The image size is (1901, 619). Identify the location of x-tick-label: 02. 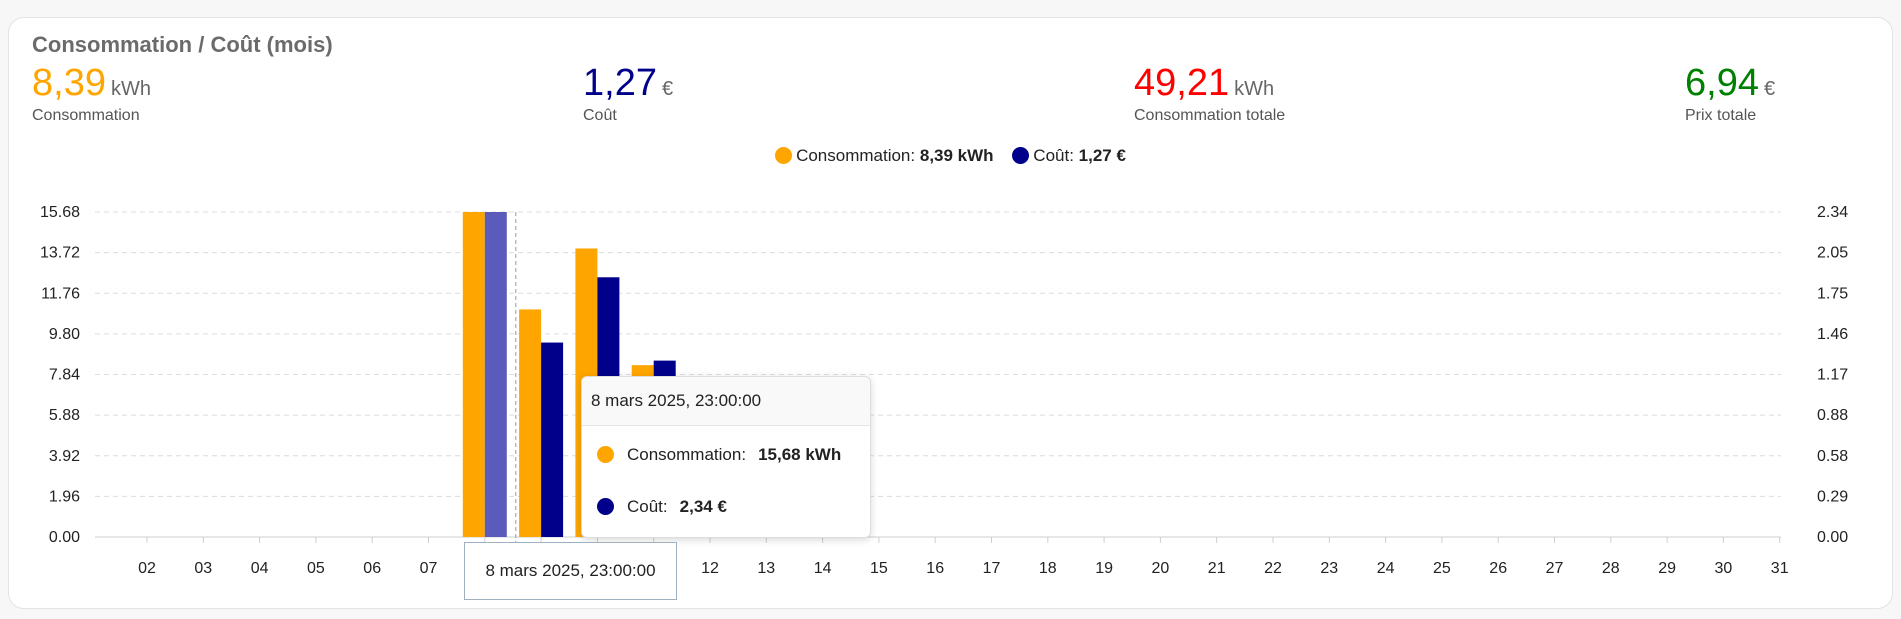
(147, 568).